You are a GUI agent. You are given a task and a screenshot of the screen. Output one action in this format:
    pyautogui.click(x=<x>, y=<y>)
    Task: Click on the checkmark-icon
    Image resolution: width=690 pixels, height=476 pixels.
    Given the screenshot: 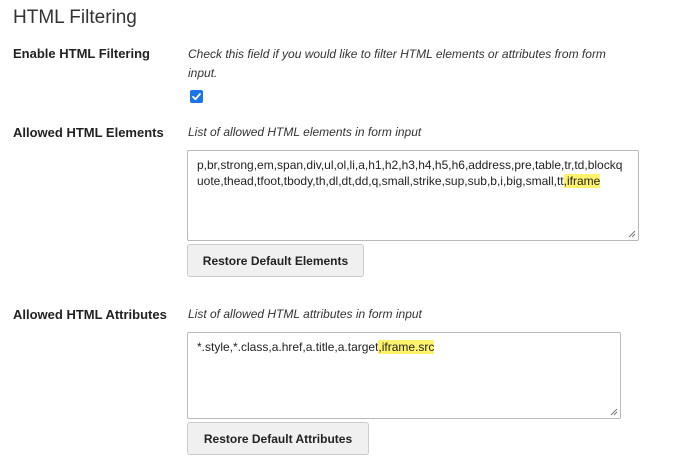 What is the action you would take?
    pyautogui.click(x=196, y=97)
    